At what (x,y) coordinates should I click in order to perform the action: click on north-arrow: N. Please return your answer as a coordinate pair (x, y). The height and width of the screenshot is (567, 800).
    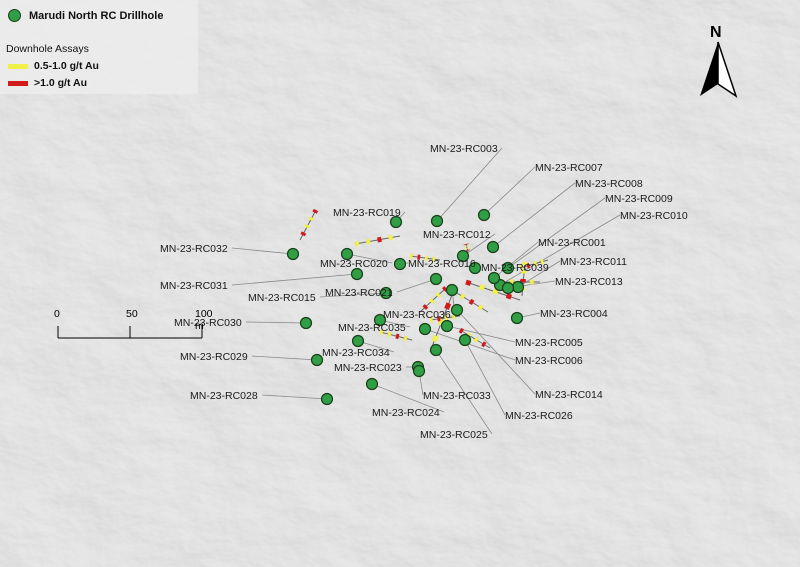
    Looking at the image, I should click on (718, 63).